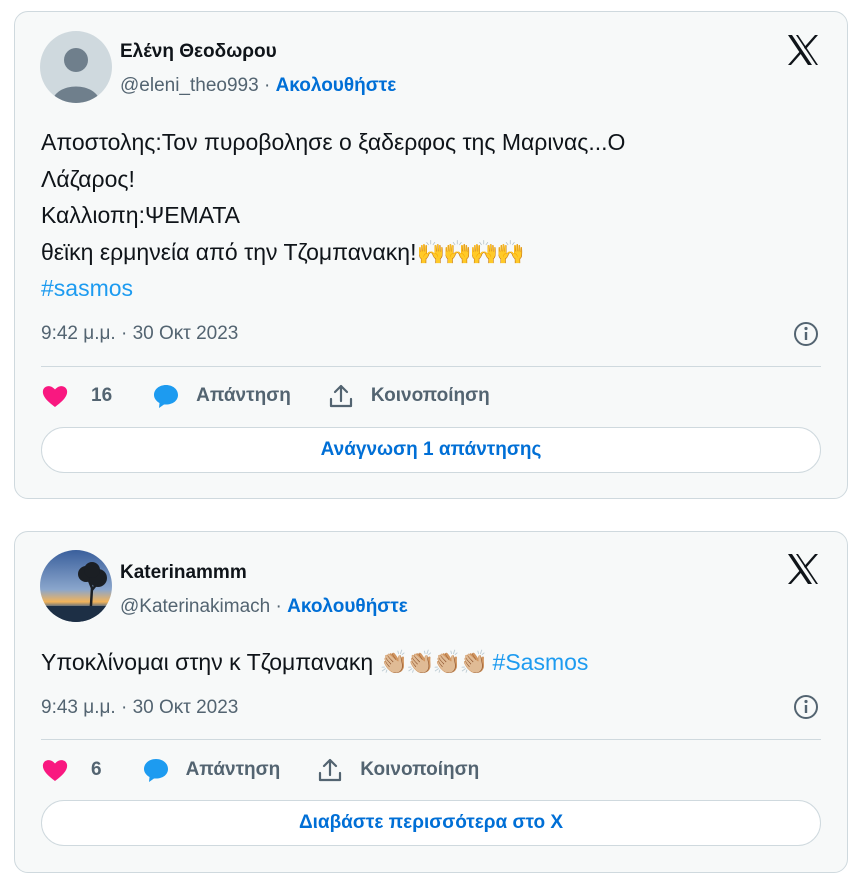 This screenshot has width=868, height=889. I want to click on action-bar: 6 Απάντηση Κοινοποίηση, so click(260, 770).